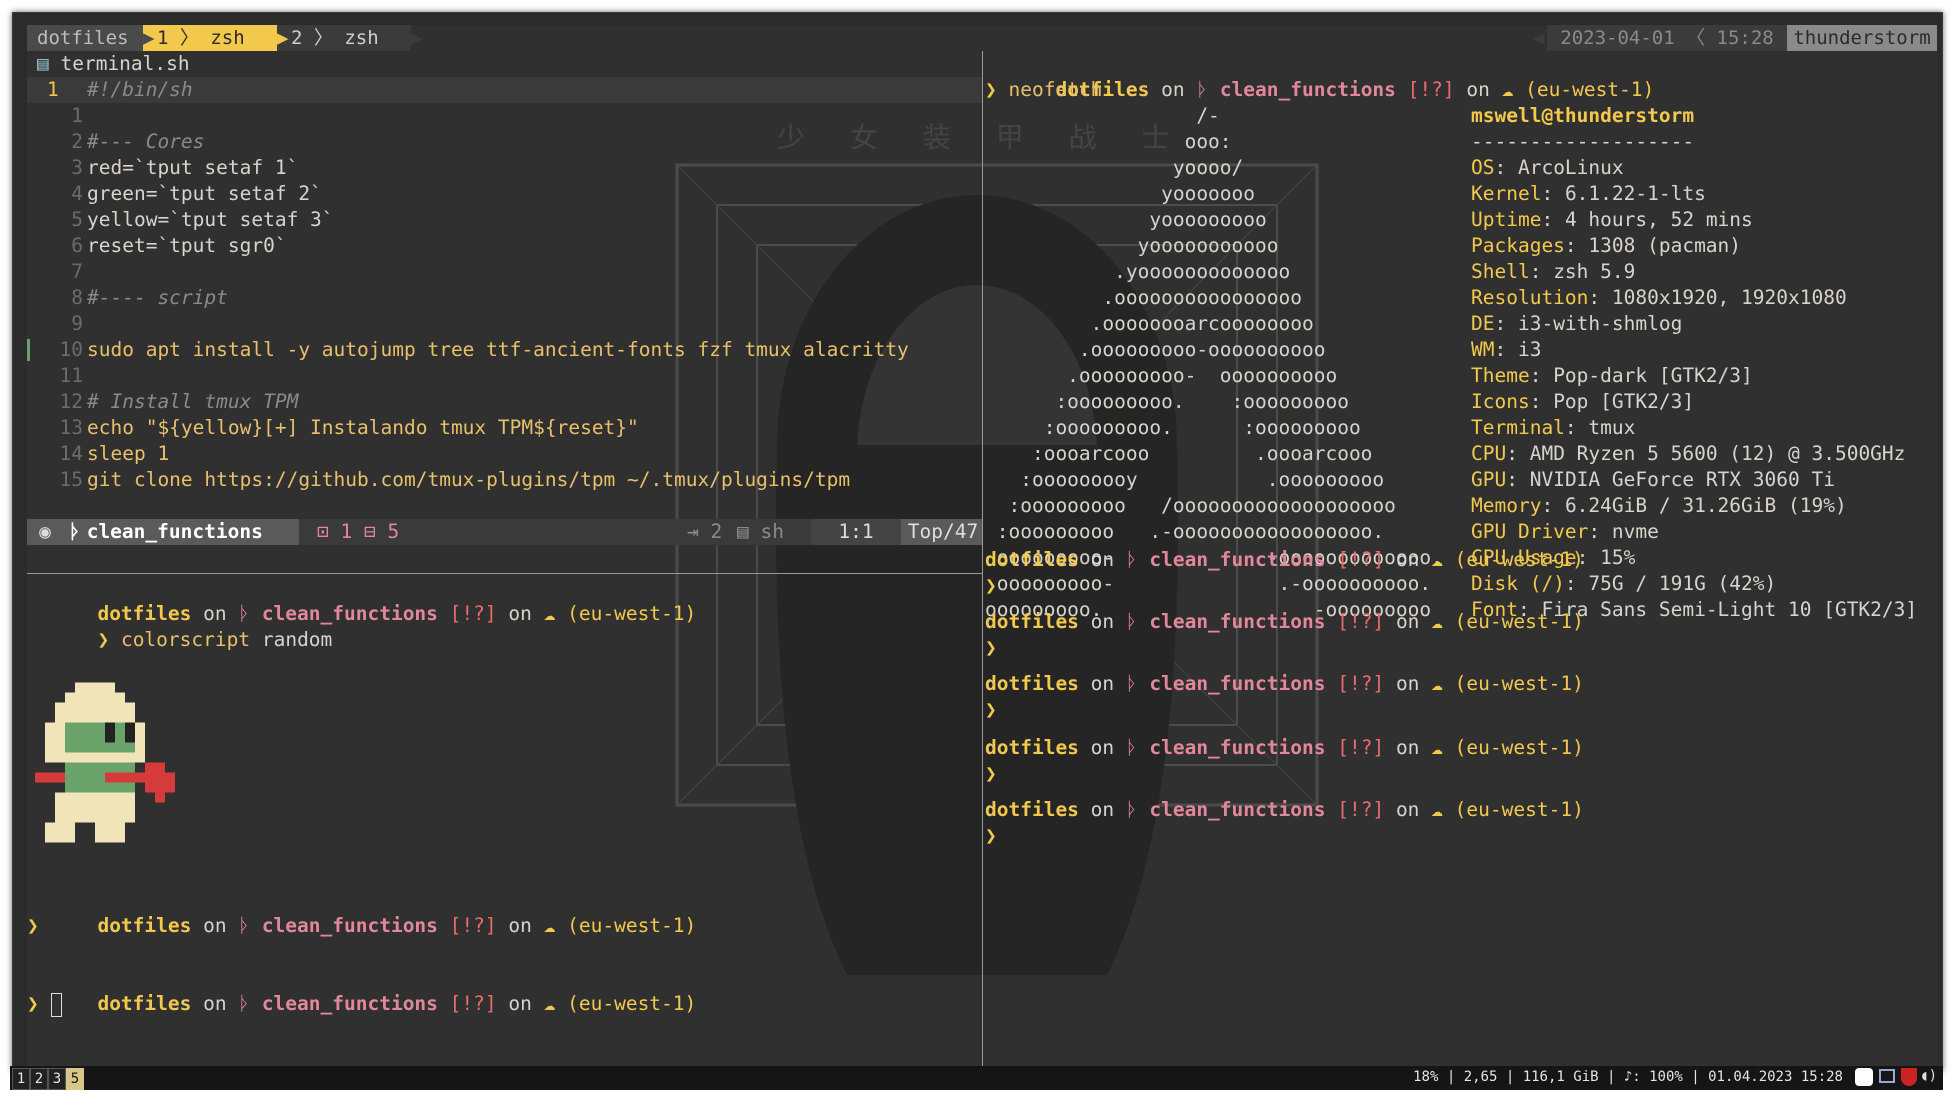  What do you see at coordinates (77, 167) in the screenshot?
I see `line-number: 3` at bounding box center [77, 167].